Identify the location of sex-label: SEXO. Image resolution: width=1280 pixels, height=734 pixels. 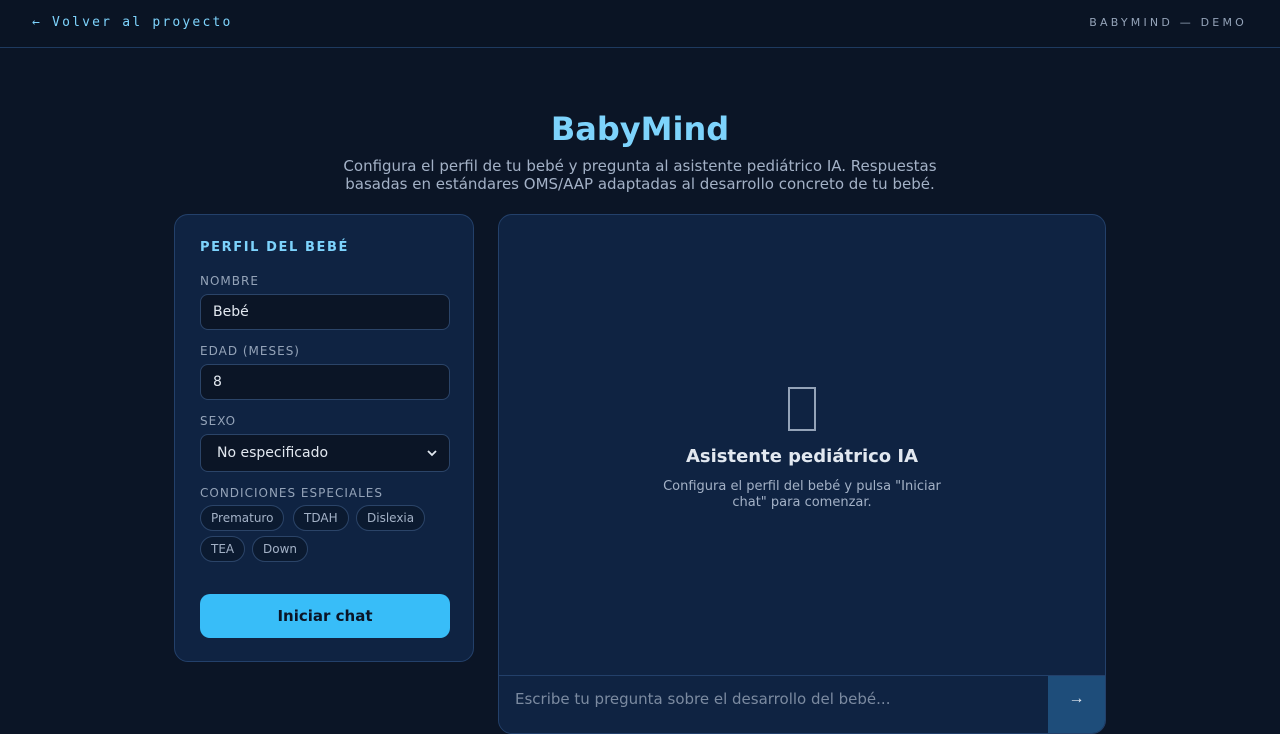
(218, 421).